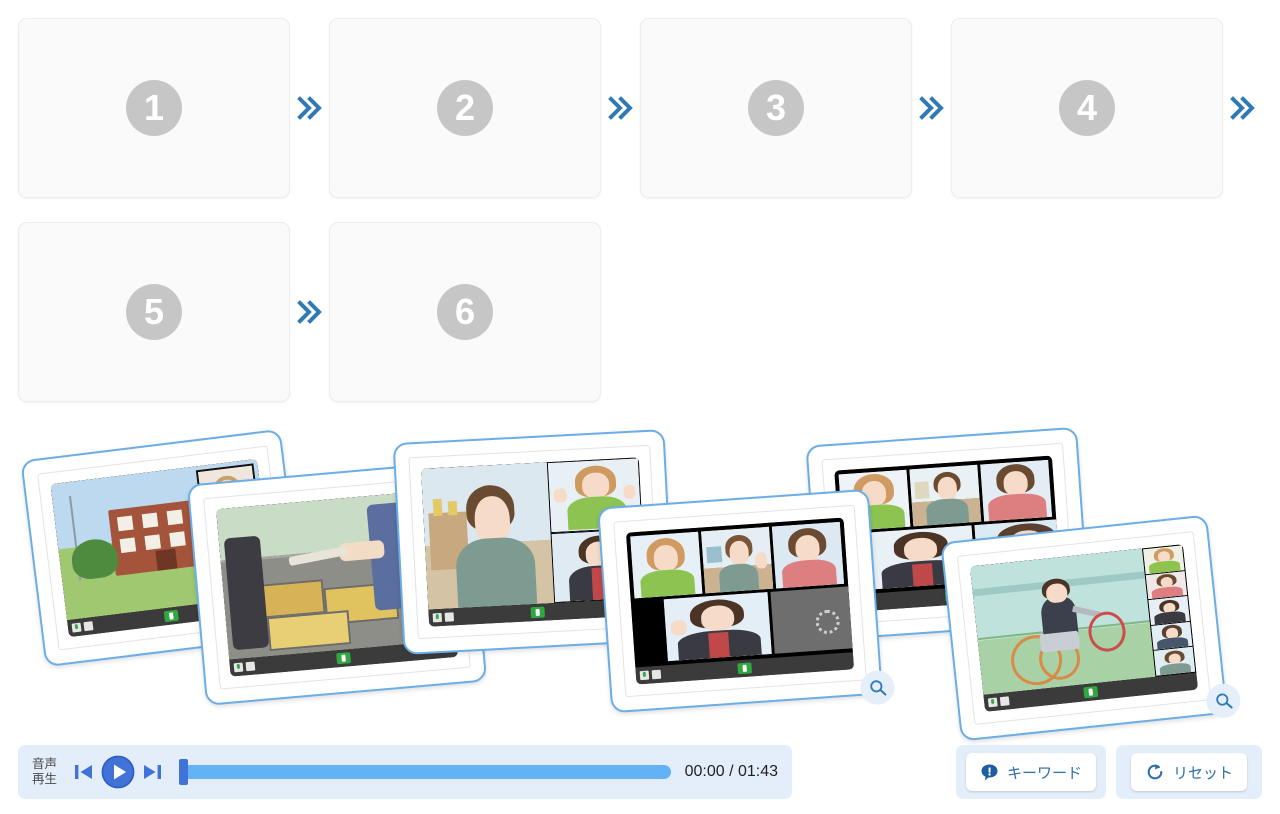  I want to click on video-tile-loading, so click(811, 619).